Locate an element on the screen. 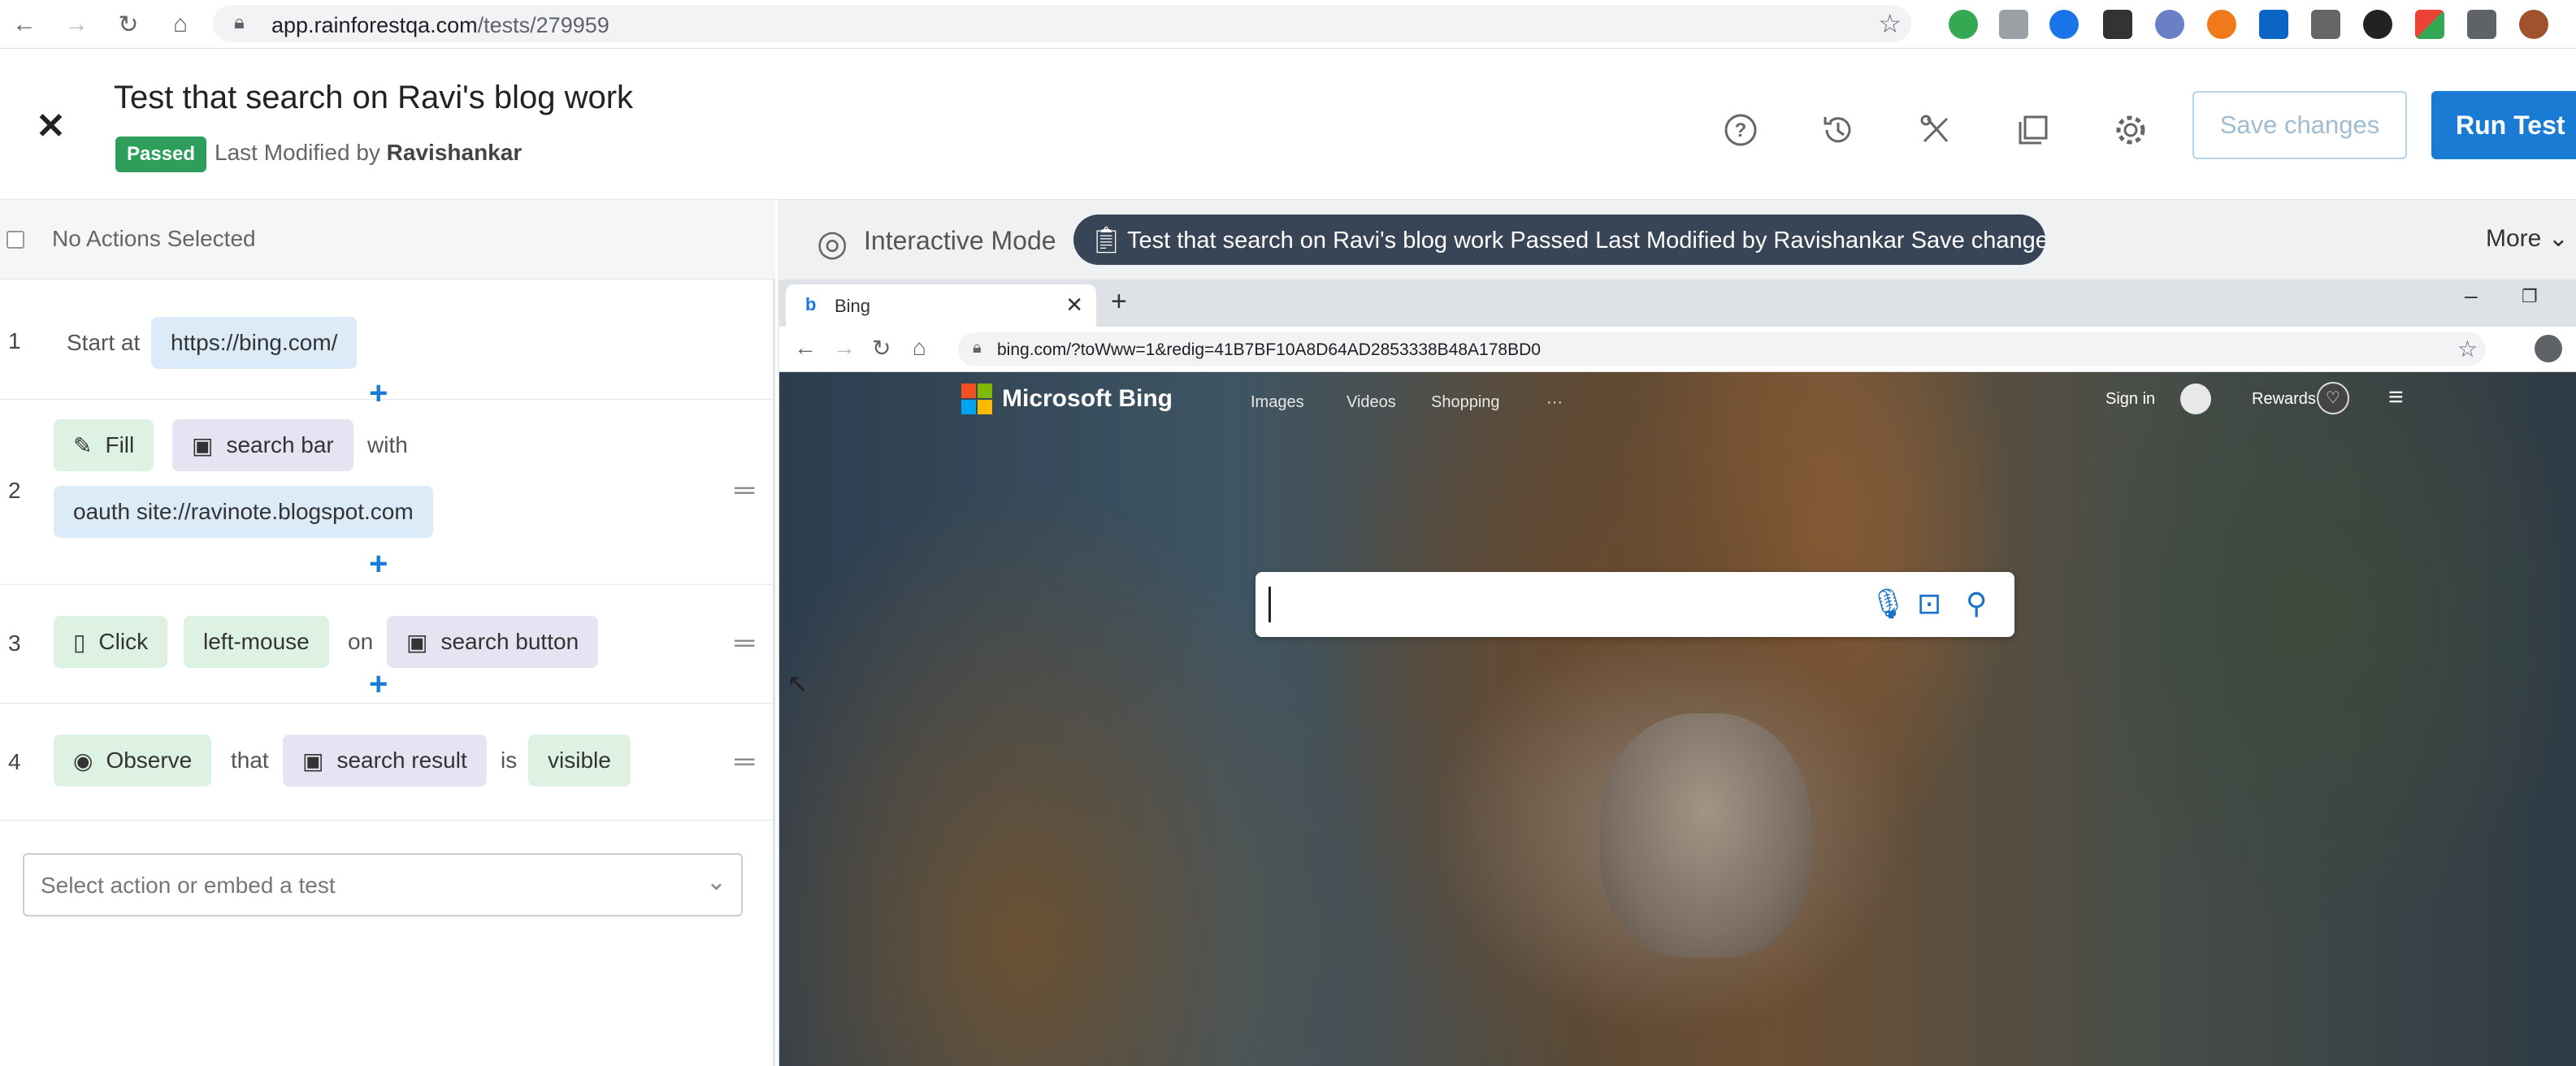 The height and width of the screenshot is (1066, 2576). help-icon: ? is located at coordinates (1740, 130).